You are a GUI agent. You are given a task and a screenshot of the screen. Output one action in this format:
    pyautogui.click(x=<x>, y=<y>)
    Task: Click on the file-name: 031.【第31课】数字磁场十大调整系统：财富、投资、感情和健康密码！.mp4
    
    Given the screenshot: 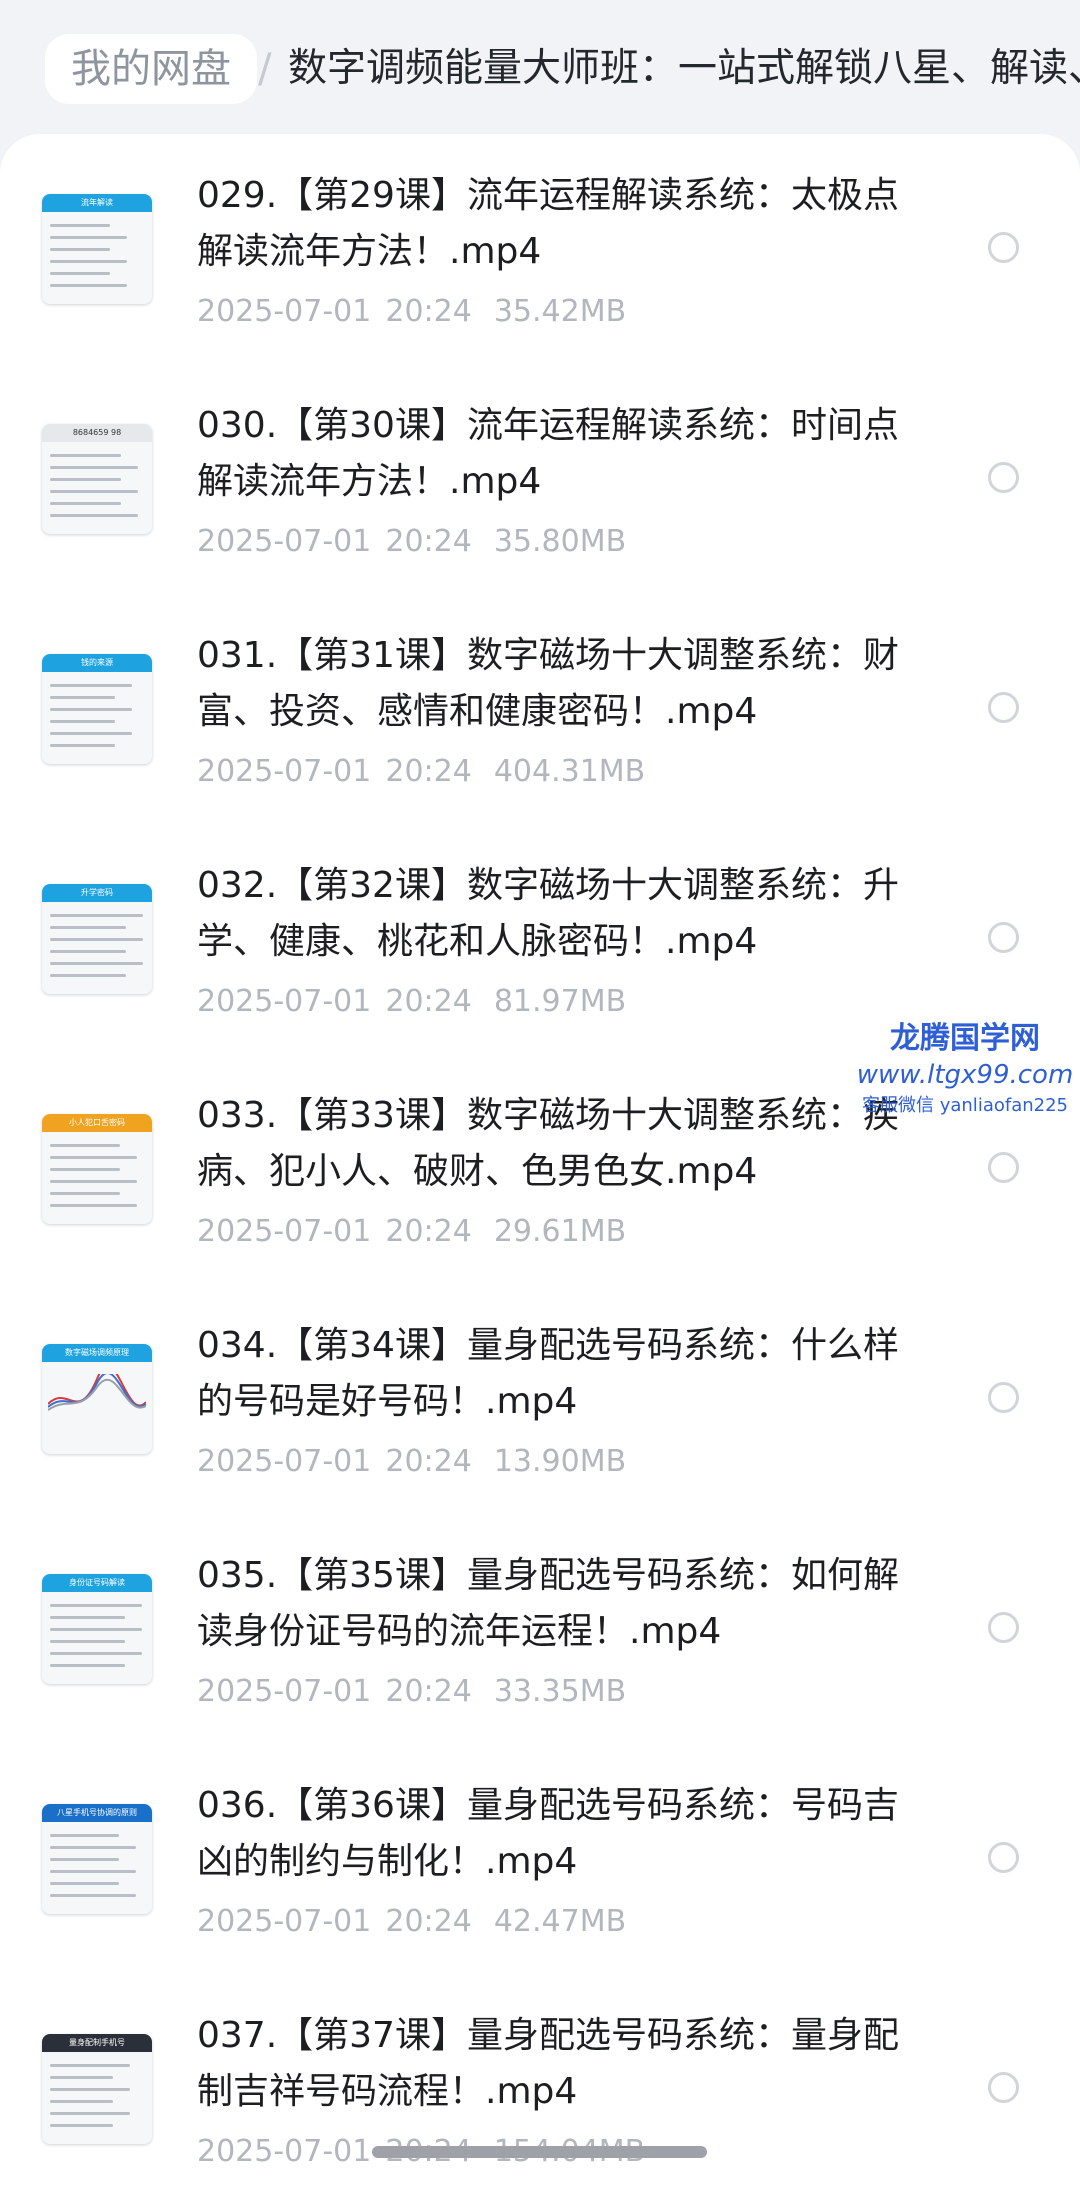 What is the action you would take?
    pyautogui.click(x=548, y=683)
    